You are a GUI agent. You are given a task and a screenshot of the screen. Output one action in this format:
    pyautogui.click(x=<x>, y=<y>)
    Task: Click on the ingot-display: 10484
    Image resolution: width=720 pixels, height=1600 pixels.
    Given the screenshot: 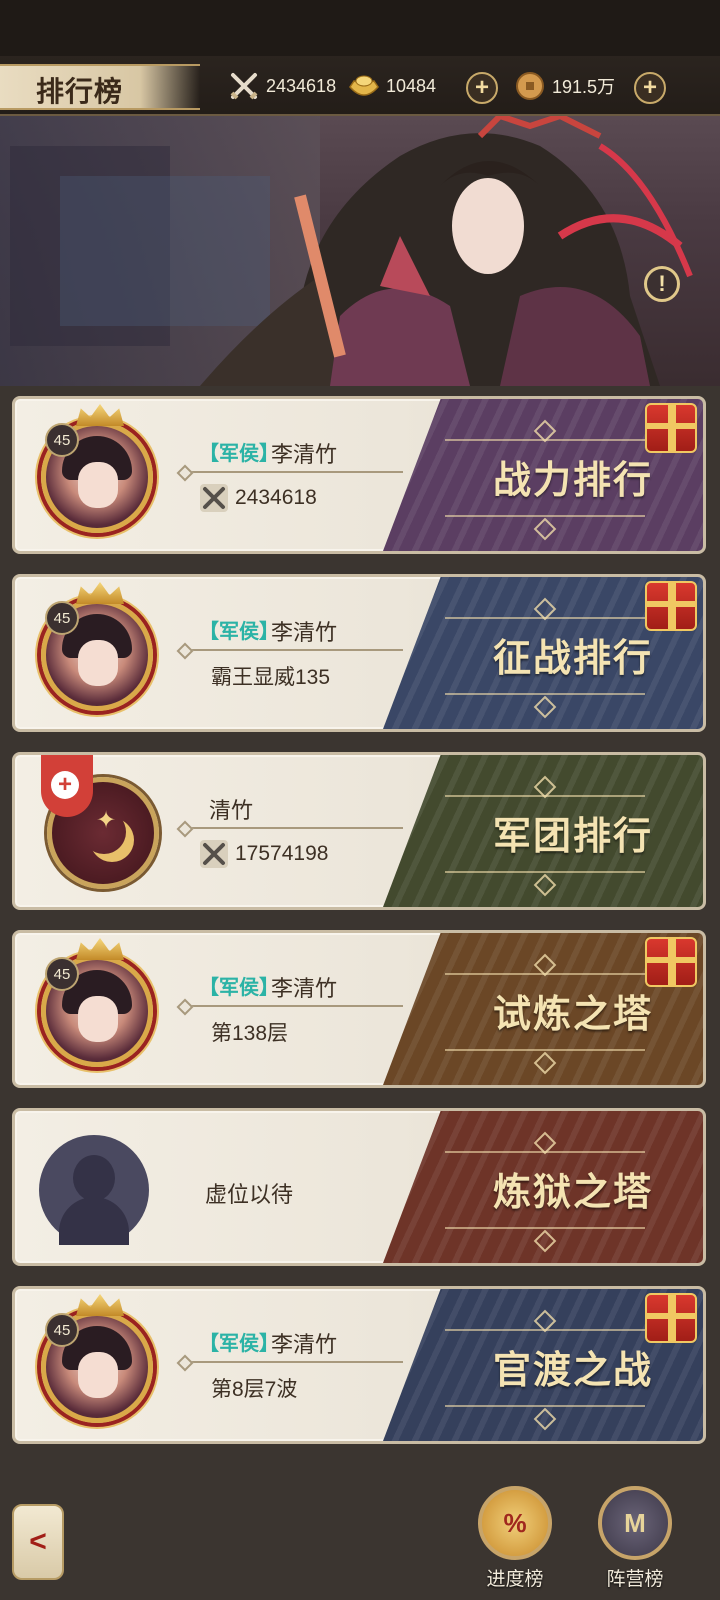 What is the action you would take?
    pyautogui.click(x=392, y=86)
    